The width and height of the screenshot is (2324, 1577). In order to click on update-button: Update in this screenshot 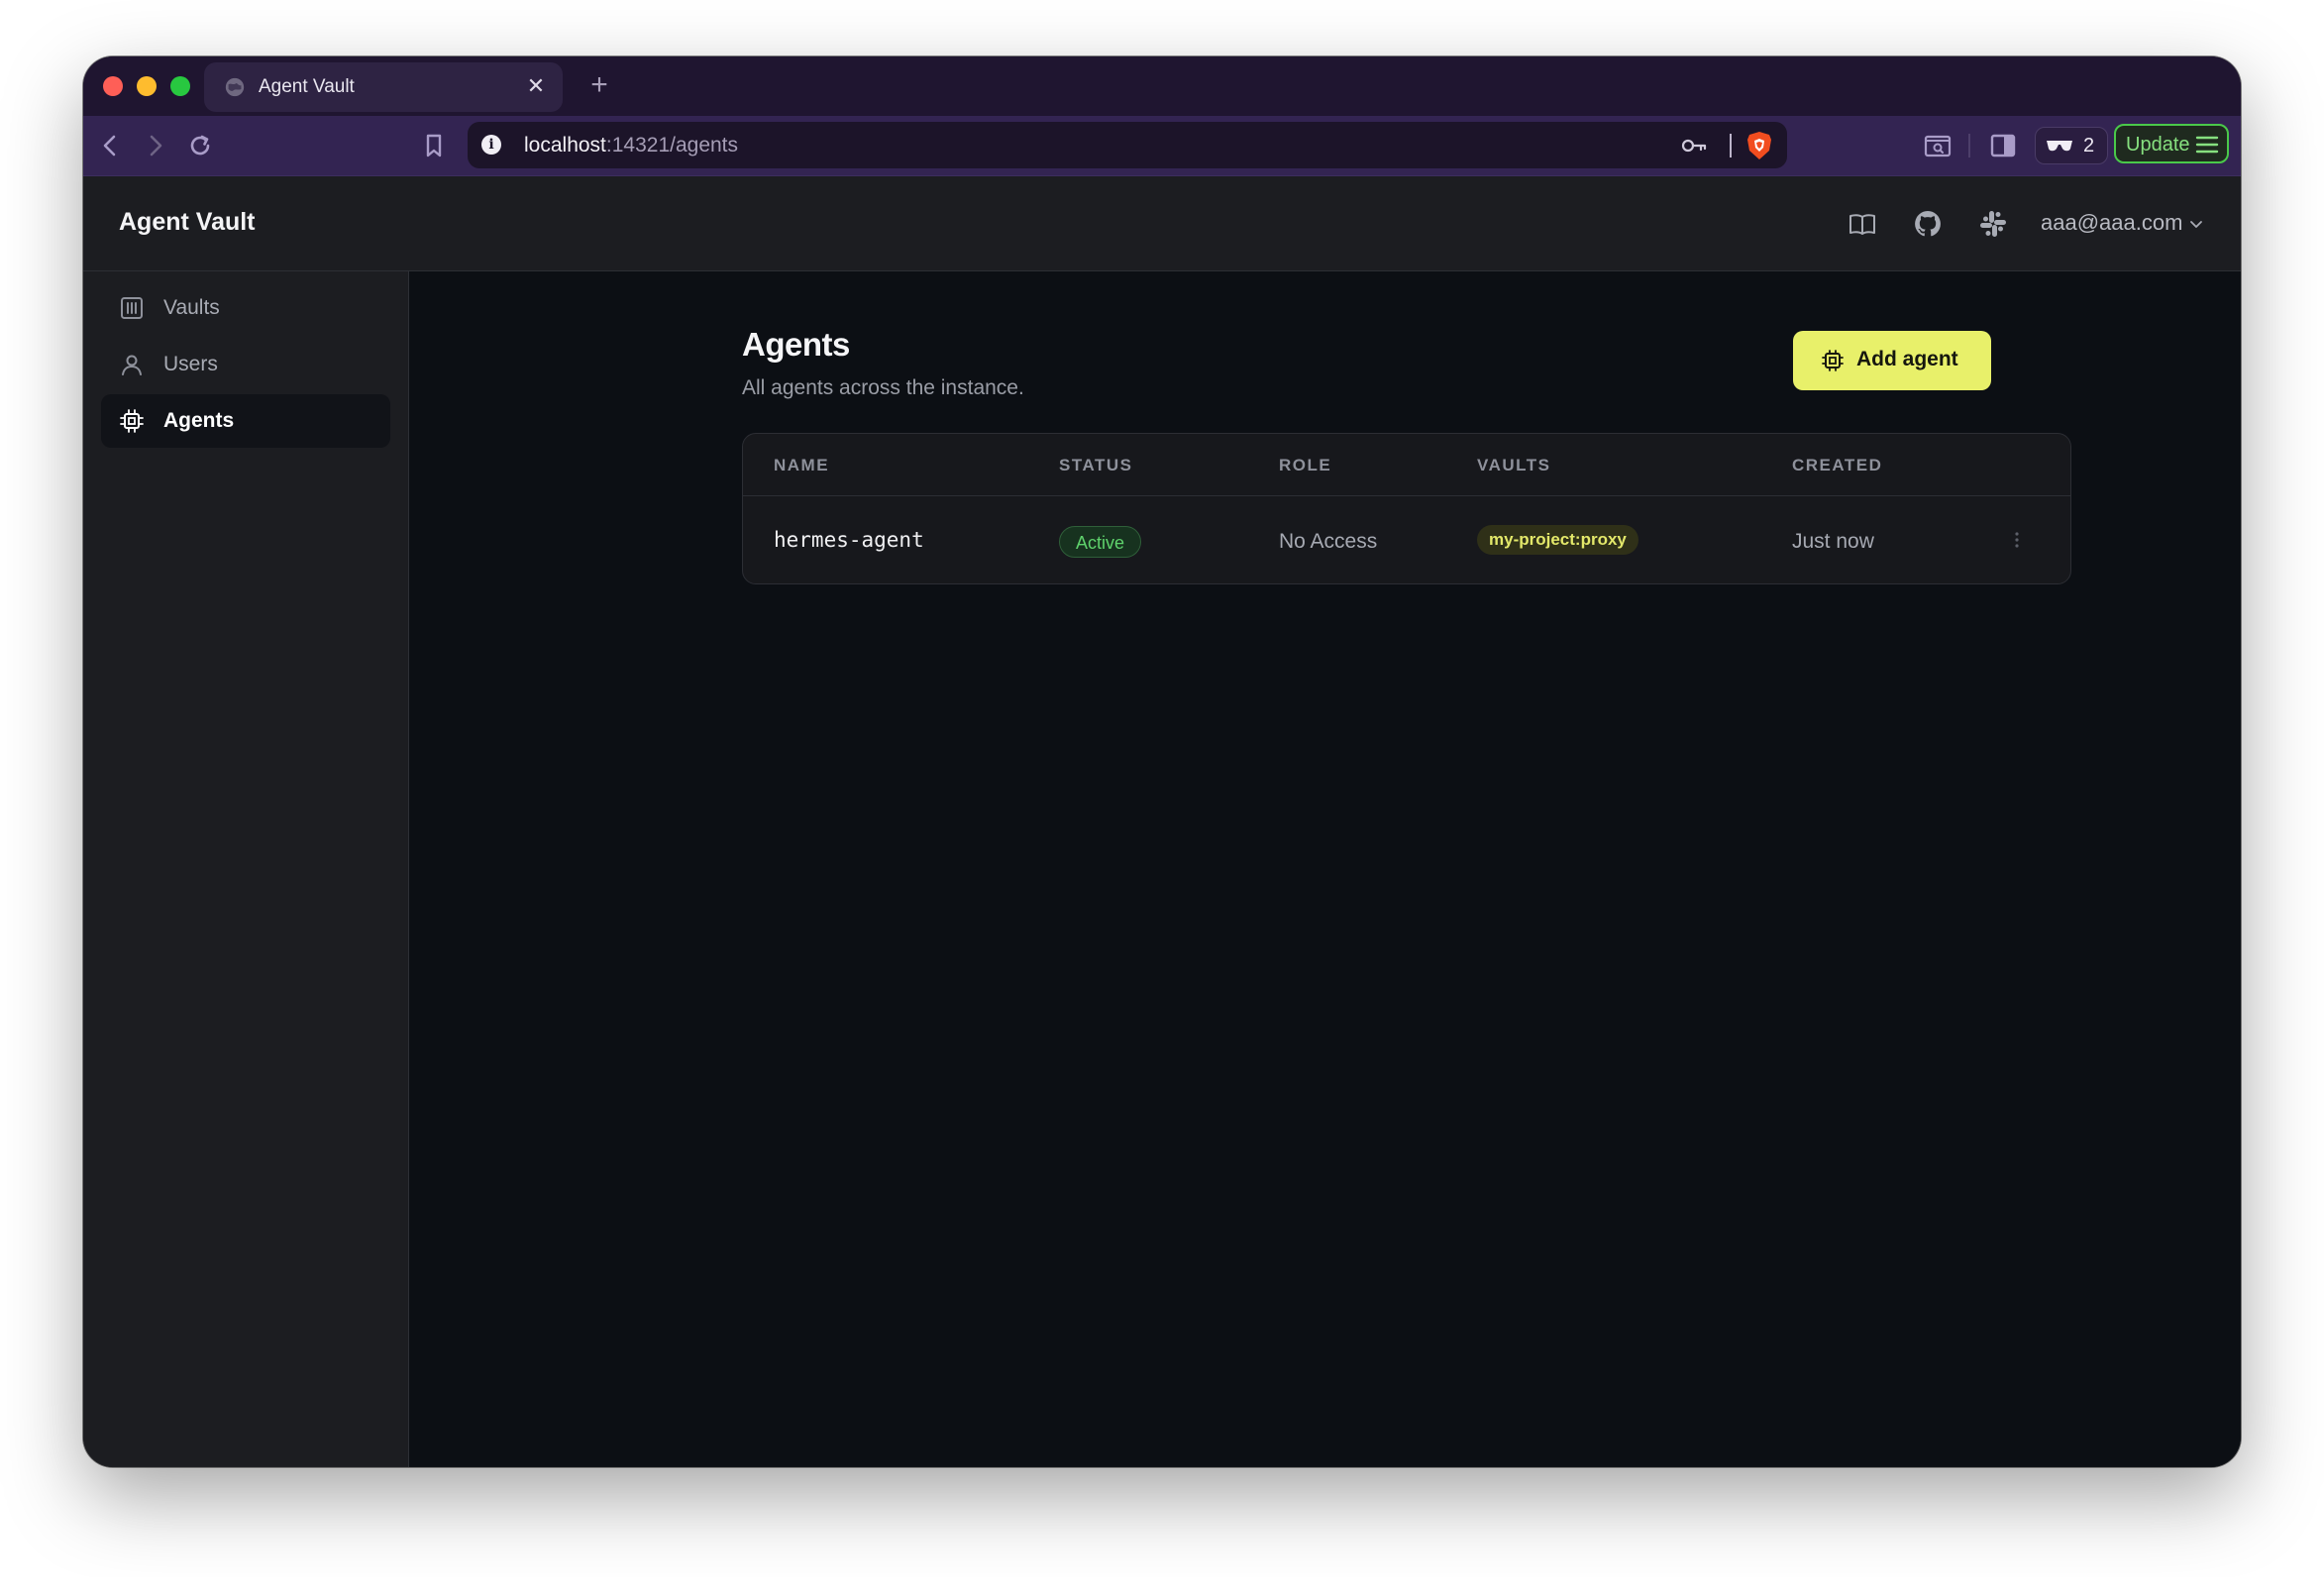, I will do `click(2172, 143)`.